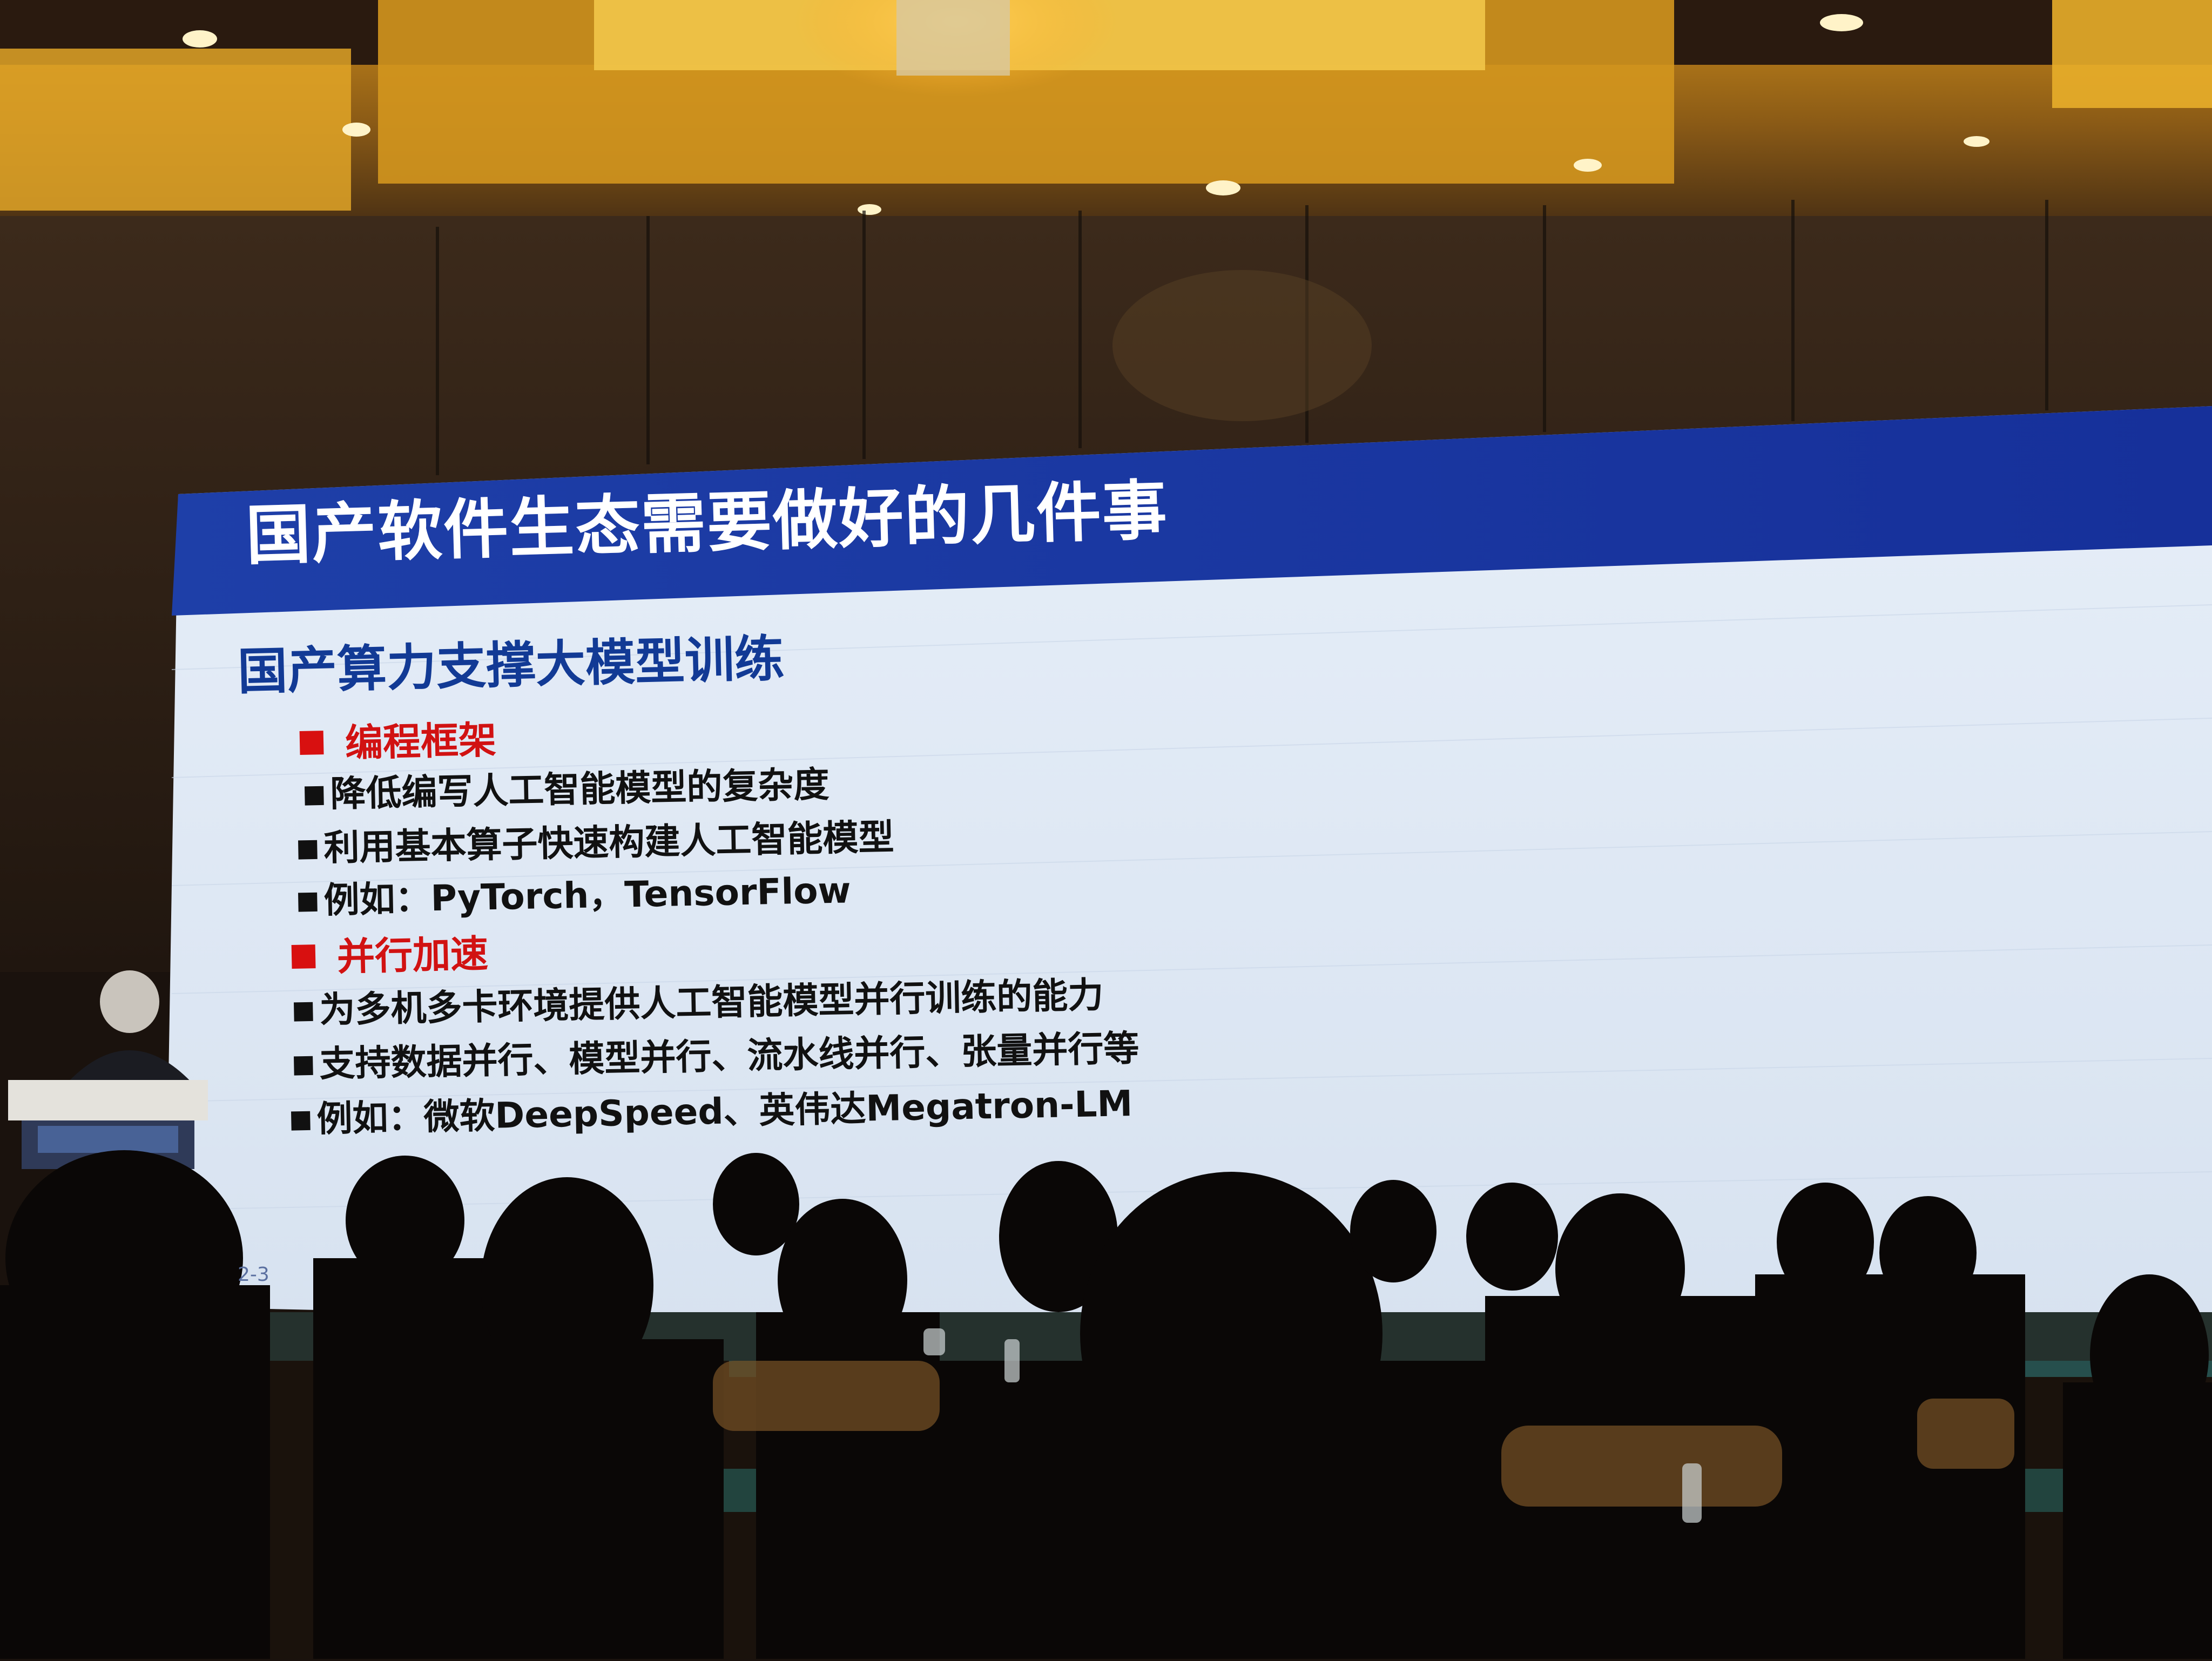 Image resolution: width=2212 pixels, height=1661 pixels. I want to click on slide-title: 国产软件生态需要做好的几件事, so click(707, 523).